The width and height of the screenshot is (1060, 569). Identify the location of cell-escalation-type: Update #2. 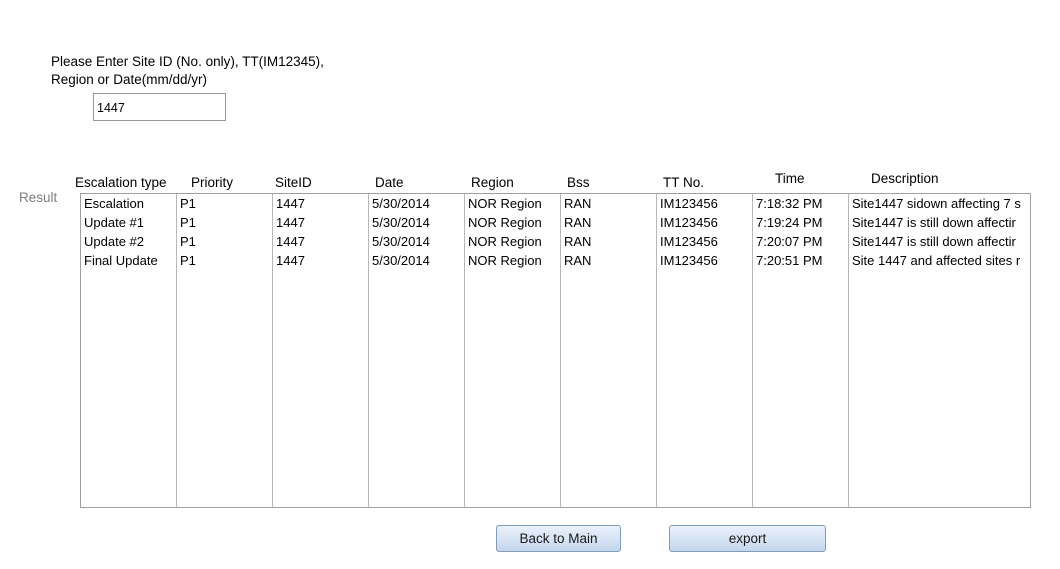
(129, 241).